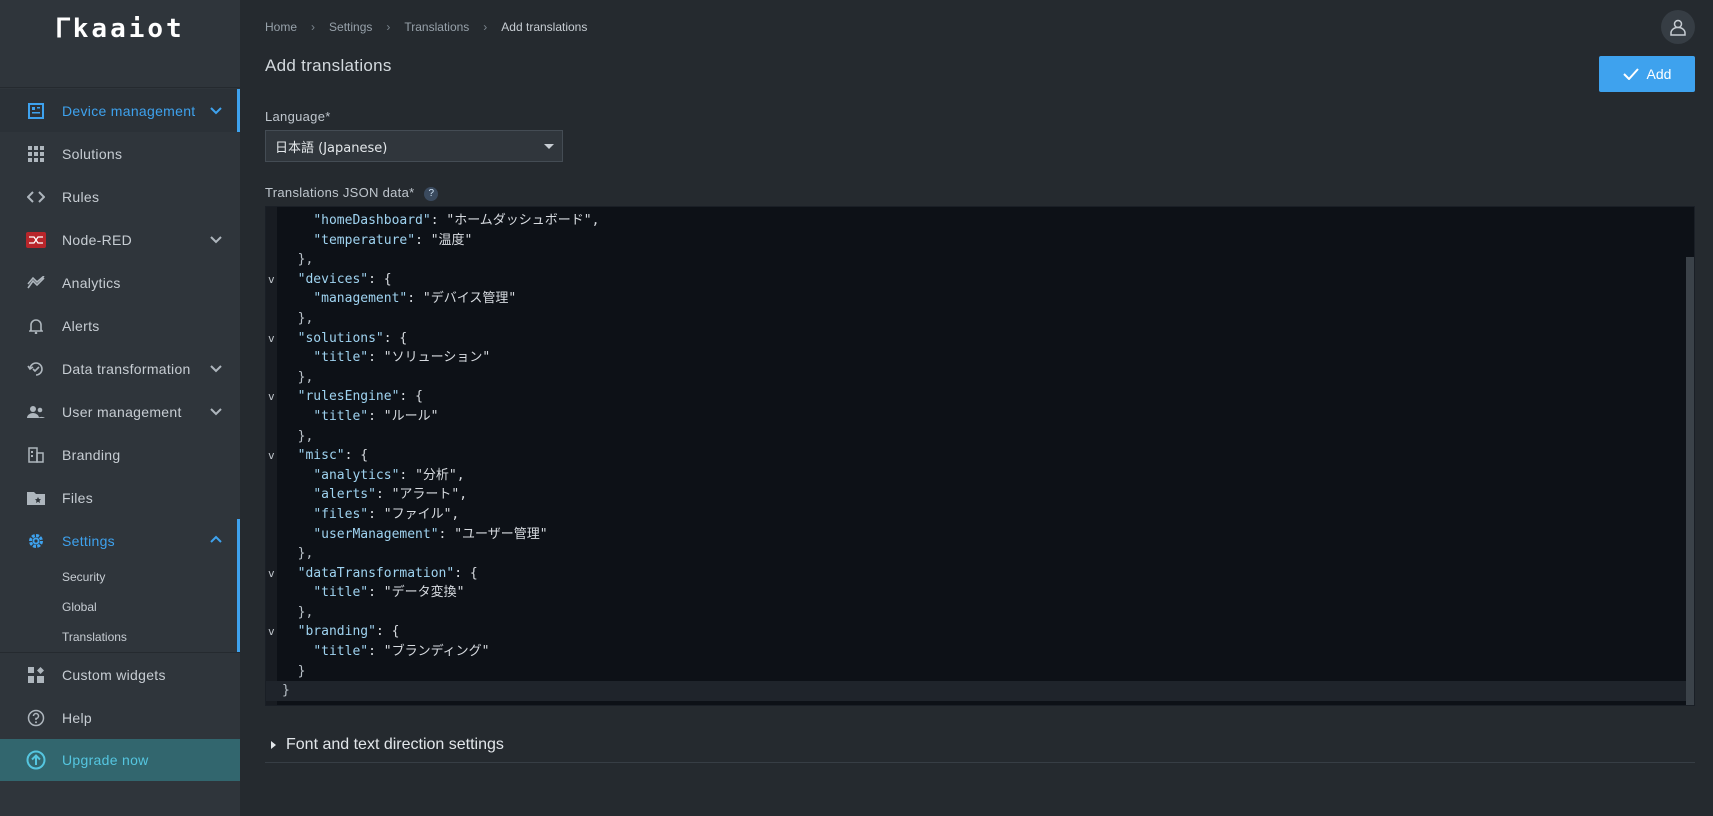 This screenshot has height=816, width=1713. What do you see at coordinates (386, 514) in the screenshot?
I see `code-line: "files": "ファイル",` at bounding box center [386, 514].